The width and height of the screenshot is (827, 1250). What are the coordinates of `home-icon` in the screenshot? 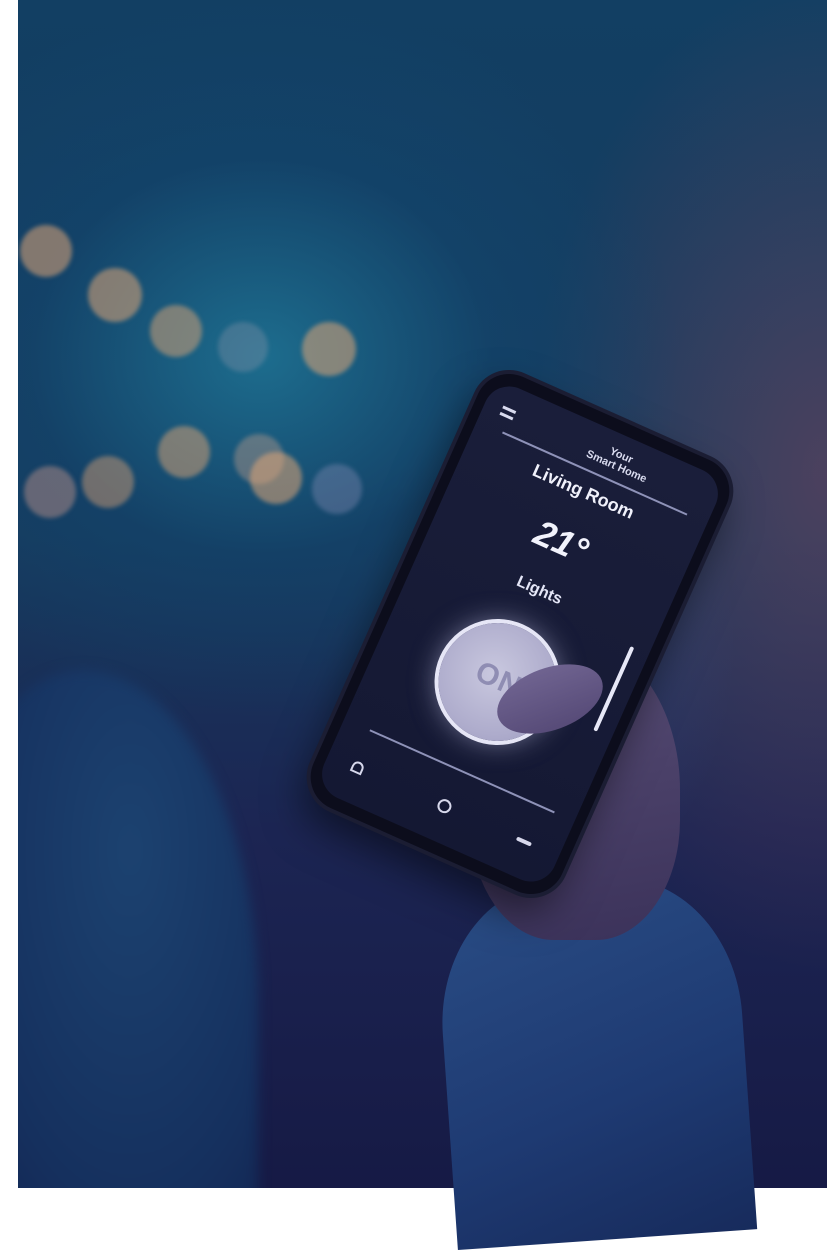 It's located at (357, 767).